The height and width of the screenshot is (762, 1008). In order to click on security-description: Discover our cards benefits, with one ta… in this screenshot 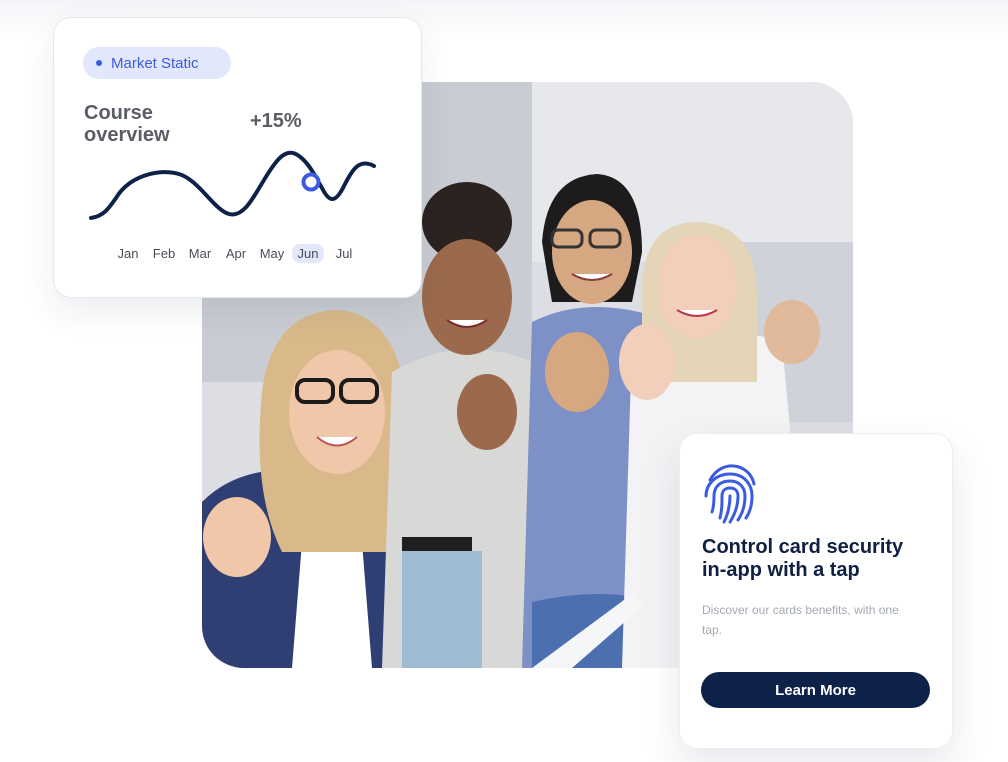, I will do `click(800, 620)`.